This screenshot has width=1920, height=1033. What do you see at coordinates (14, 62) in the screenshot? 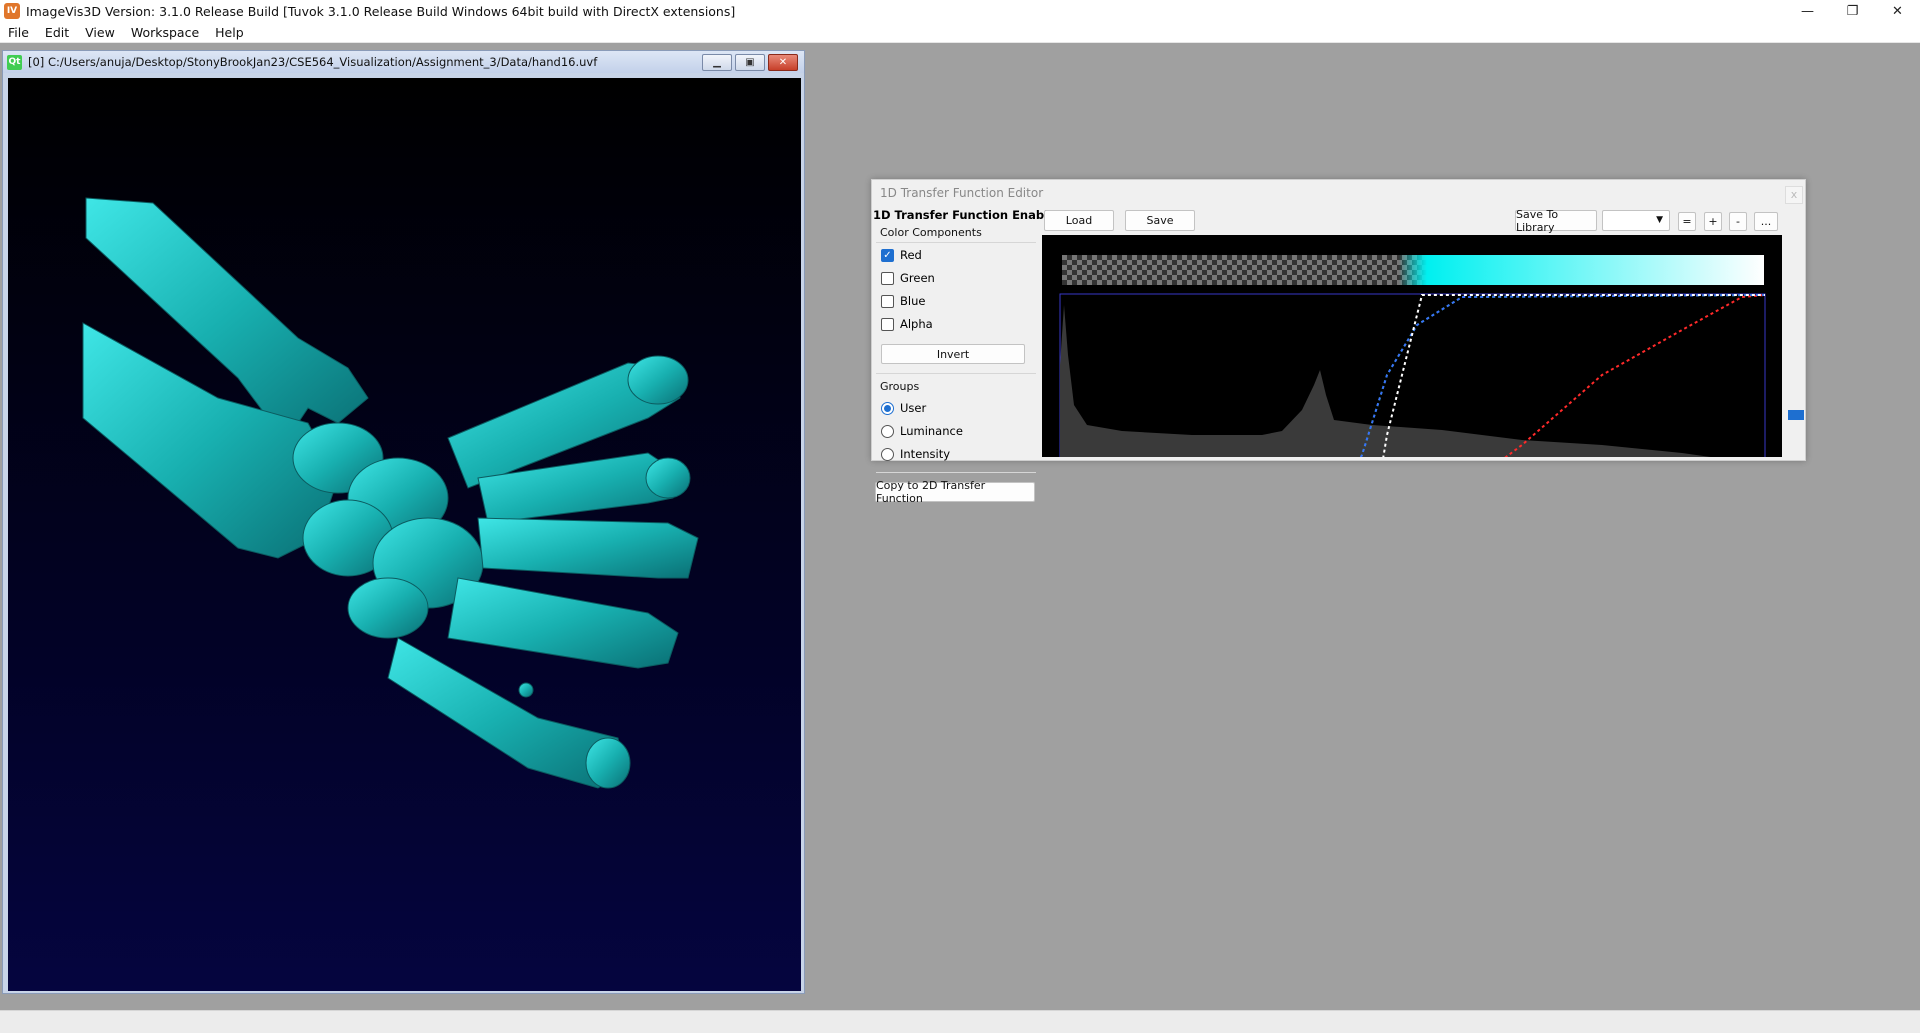
I see `qt-icon: Qt` at bounding box center [14, 62].